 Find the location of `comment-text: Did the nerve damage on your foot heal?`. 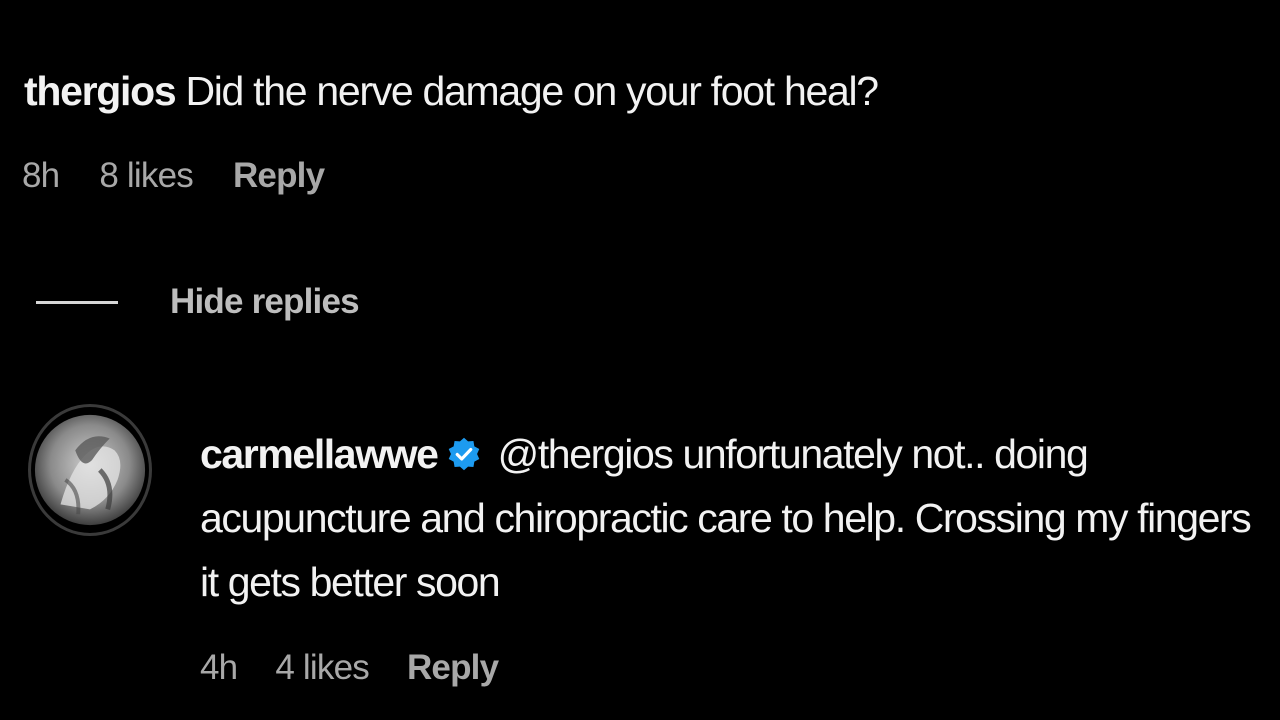

comment-text: Did the nerve damage on your foot heal? is located at coordinates (532, 91).